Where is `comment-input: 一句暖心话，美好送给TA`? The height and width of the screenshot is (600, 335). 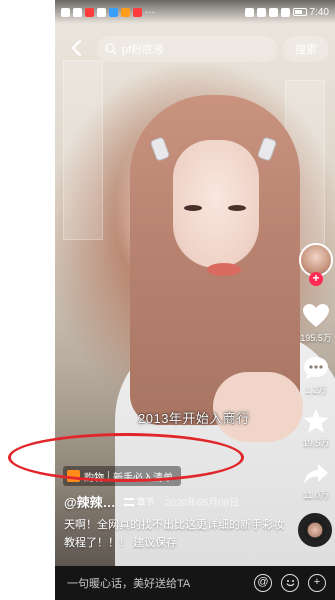
comment-input: 一句暖心话，美好送给TA is located at coordinates (154, 583).